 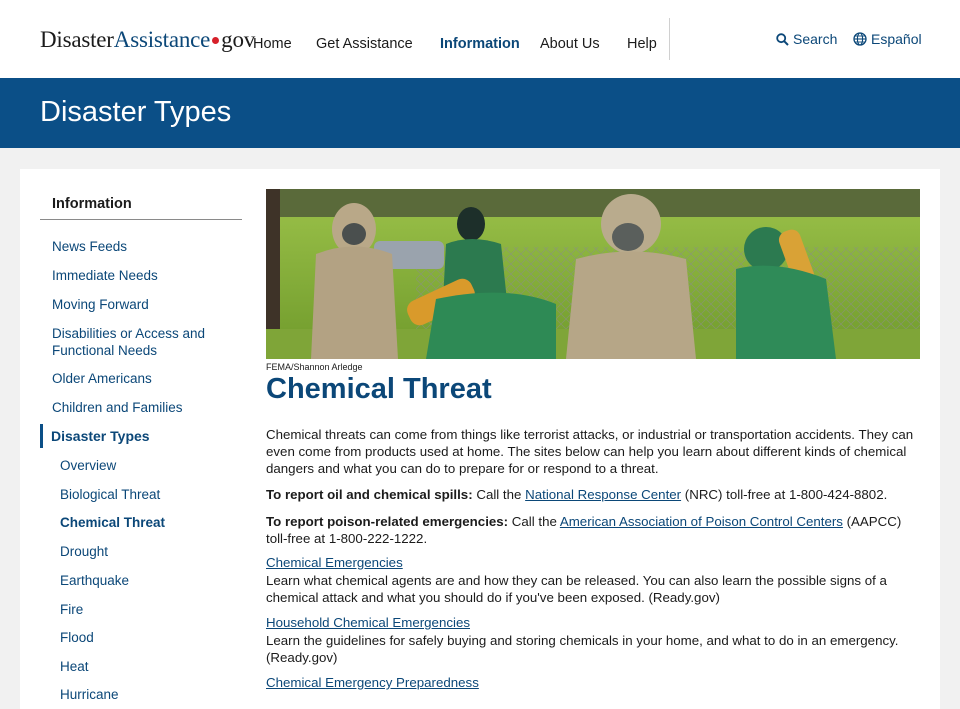 What do you see at coordinates (896, 39) in the screenshot?
I see `language-label: Español` at bounding box center [896, 39].